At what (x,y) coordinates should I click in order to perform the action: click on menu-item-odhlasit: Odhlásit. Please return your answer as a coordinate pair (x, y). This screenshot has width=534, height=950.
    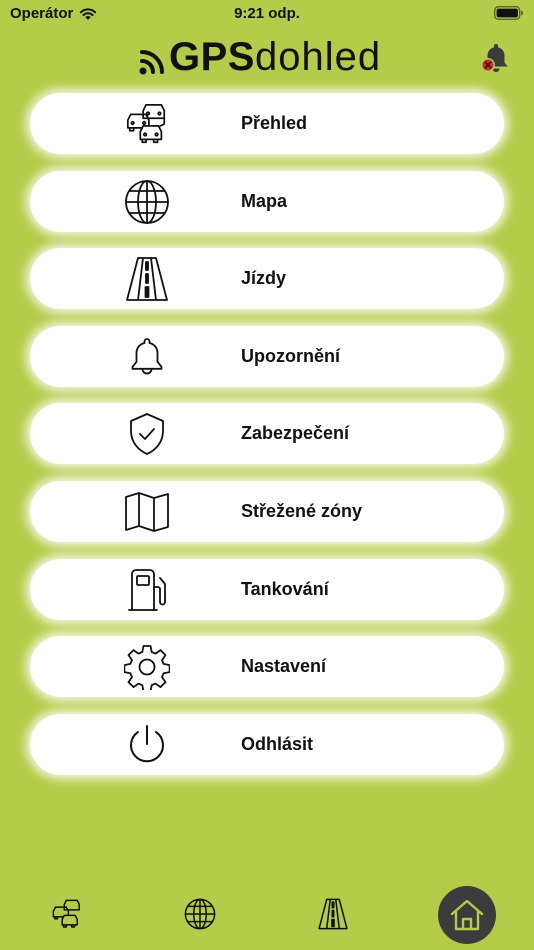
    Looking at the image, I should click on (267, 744).